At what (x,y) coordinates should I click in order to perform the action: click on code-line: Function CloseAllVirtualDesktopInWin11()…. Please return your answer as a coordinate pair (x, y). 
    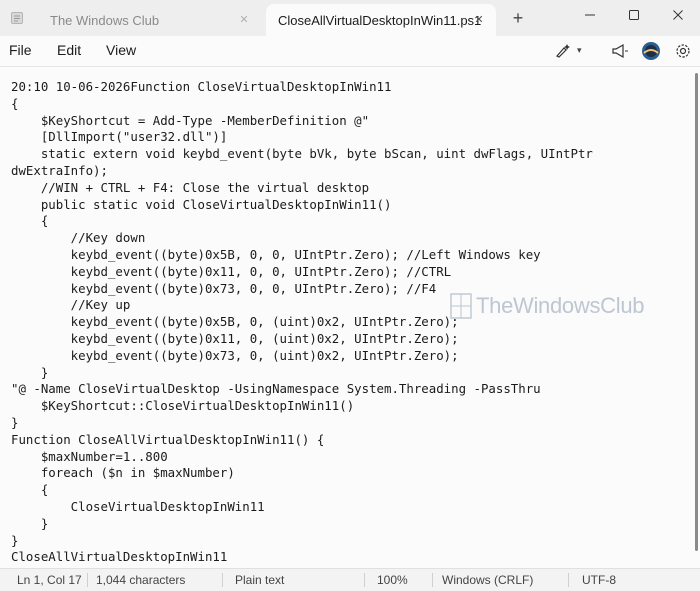
    Looking at the image, I should click on (348, 440).